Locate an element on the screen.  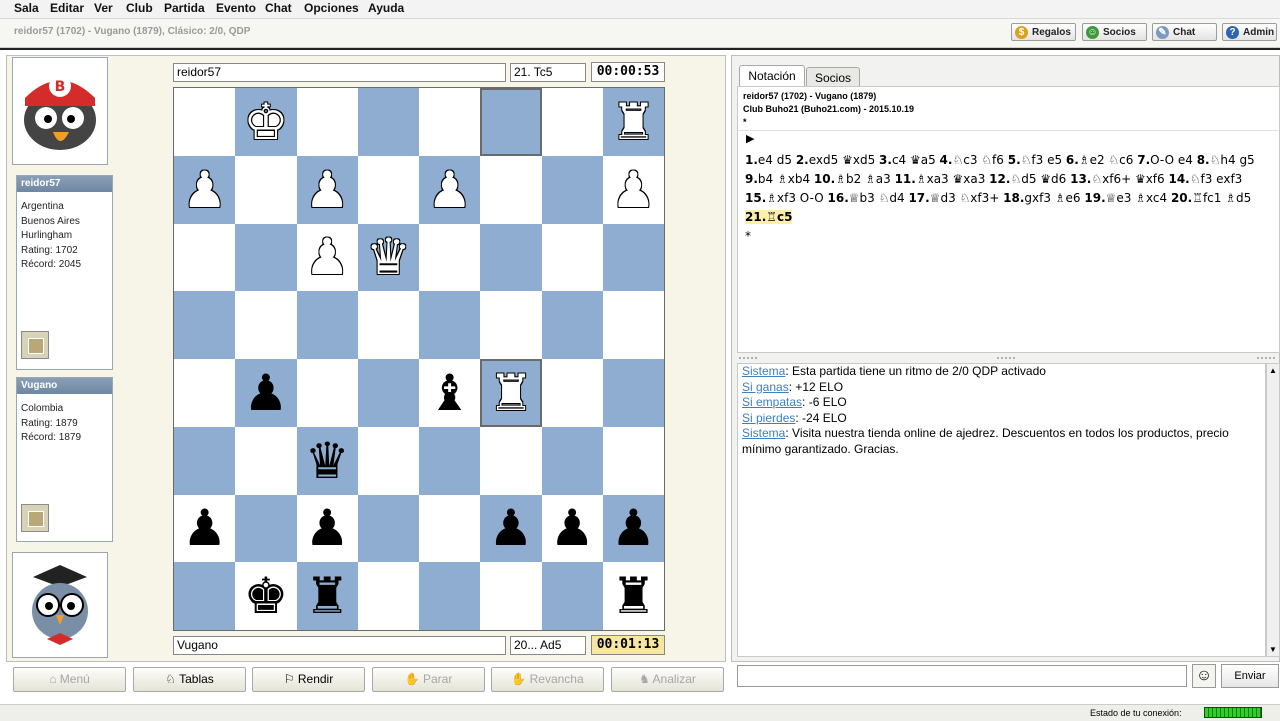
square-g7 is located at coordinates (572, 189).